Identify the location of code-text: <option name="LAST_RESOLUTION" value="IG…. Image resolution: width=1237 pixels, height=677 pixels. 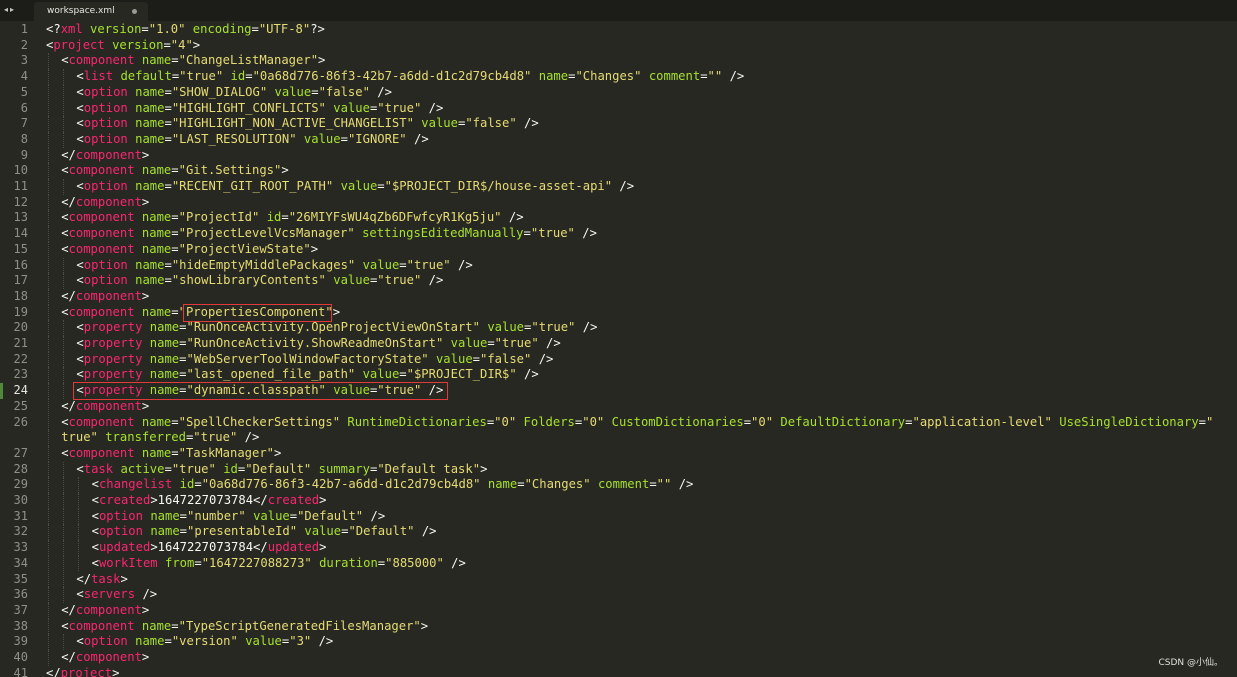
(252, 140).